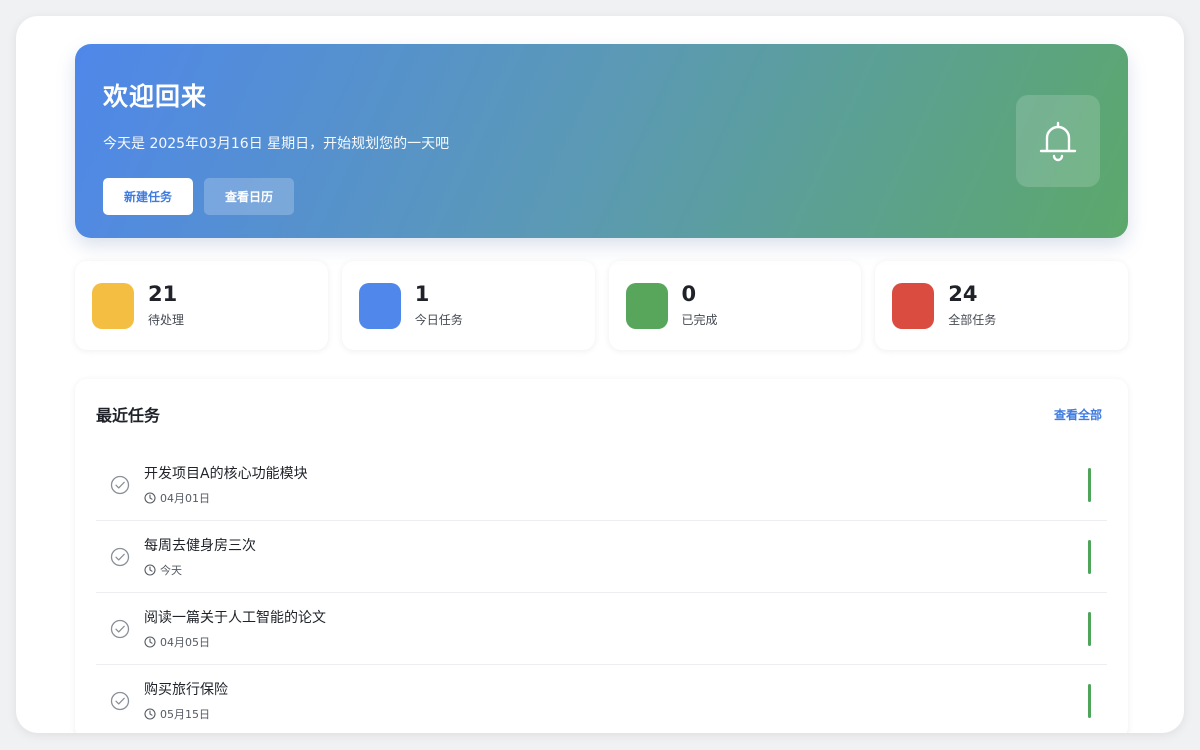  What do you see at coordinates (601, 629) in the screenshot?
I see `task-row: 阅读一篇关于人工智能的论文 04月05日` at bounding box center [601, 629].